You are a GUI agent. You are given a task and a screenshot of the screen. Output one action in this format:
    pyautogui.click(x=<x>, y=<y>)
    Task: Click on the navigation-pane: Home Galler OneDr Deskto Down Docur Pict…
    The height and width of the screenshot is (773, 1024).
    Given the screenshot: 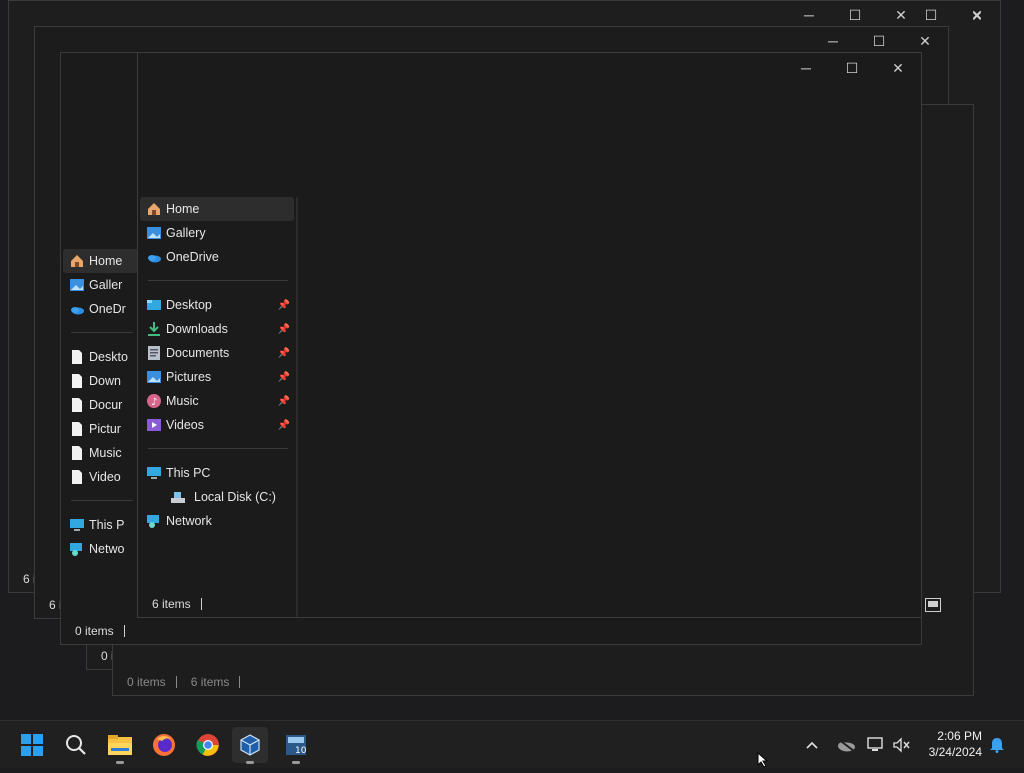 What is the action you would take?
    pyautogui.click(x=101, y=405)
    